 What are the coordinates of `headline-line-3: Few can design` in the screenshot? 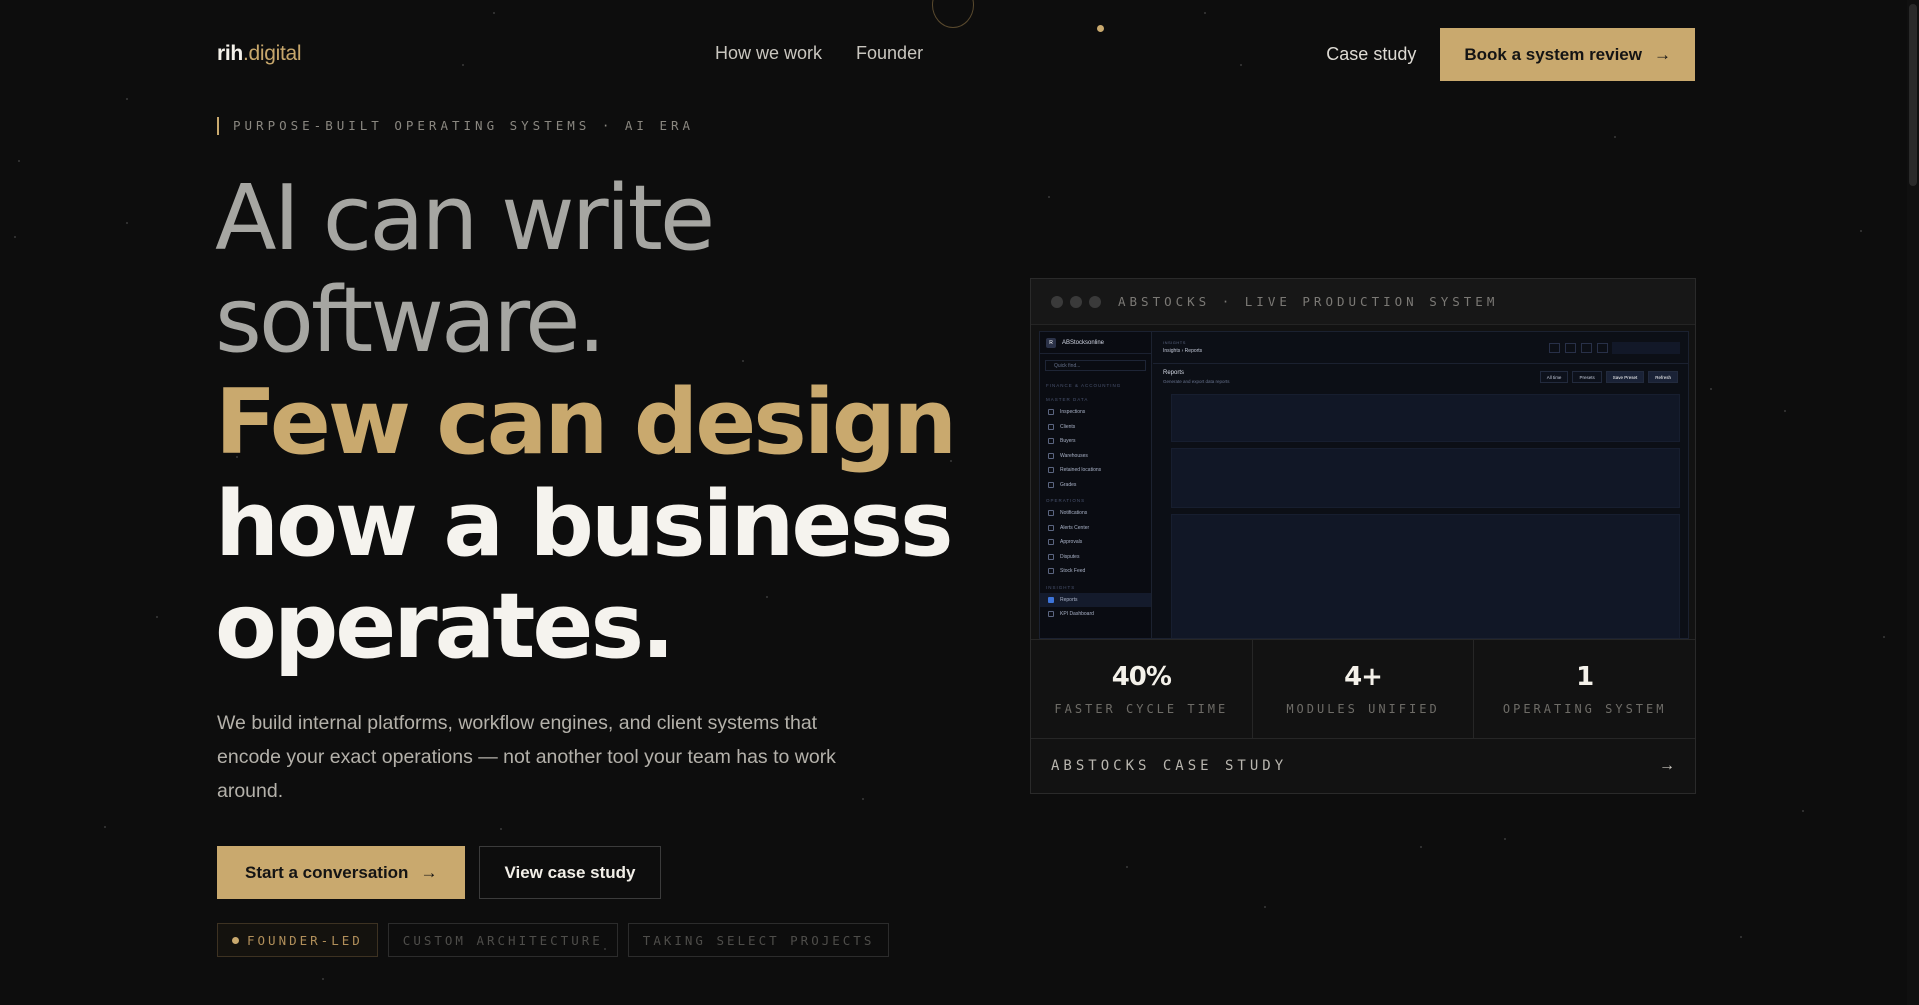 It's located at (586, 422).